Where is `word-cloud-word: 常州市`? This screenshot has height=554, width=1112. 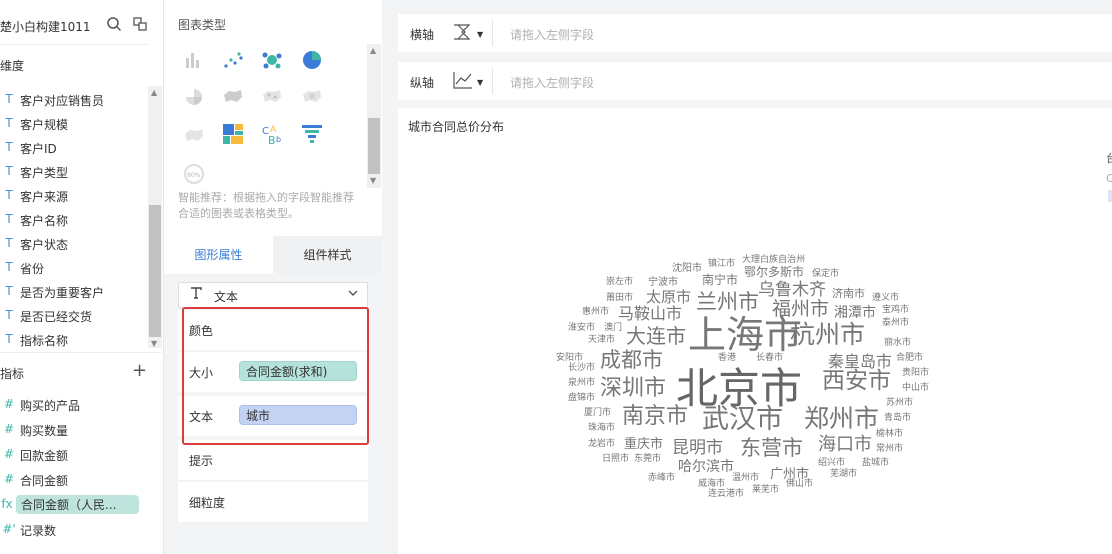
word-cloud-word: 常州市 is located at coordinates (889, 449).